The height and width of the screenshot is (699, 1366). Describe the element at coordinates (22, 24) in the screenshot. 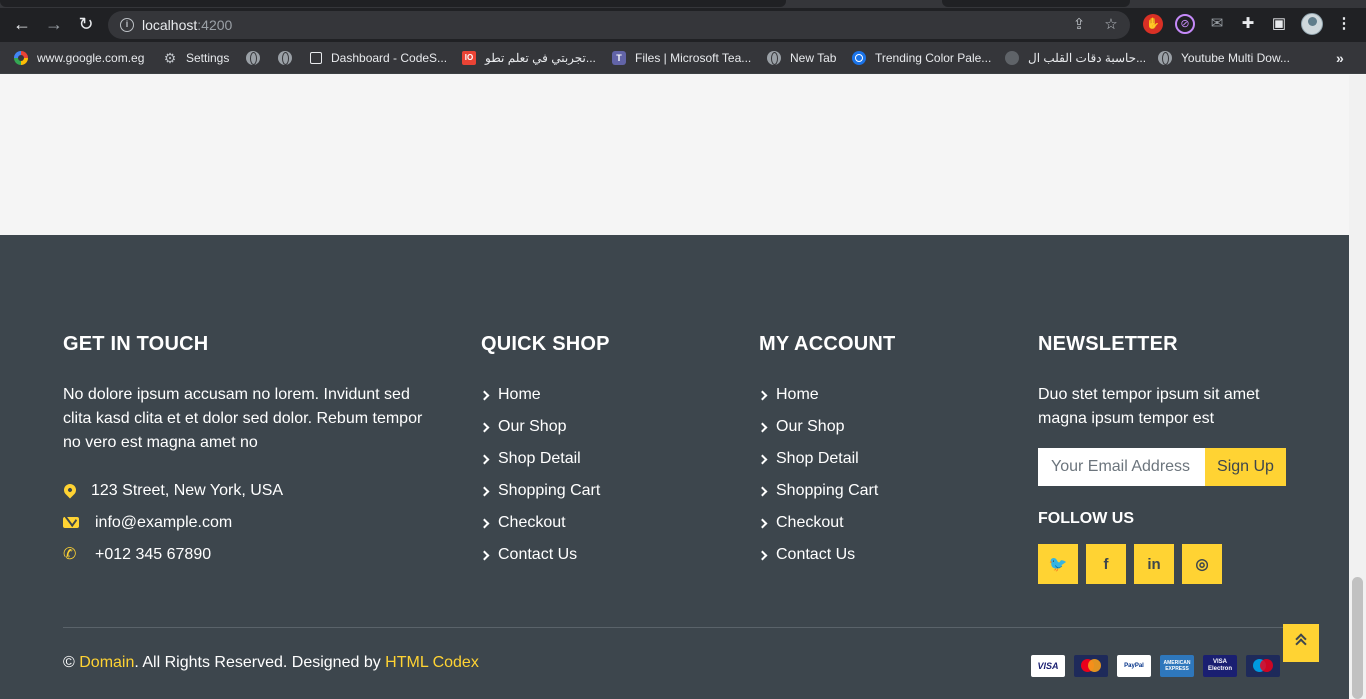

I see `back-arrow-icon: ←` at that location.